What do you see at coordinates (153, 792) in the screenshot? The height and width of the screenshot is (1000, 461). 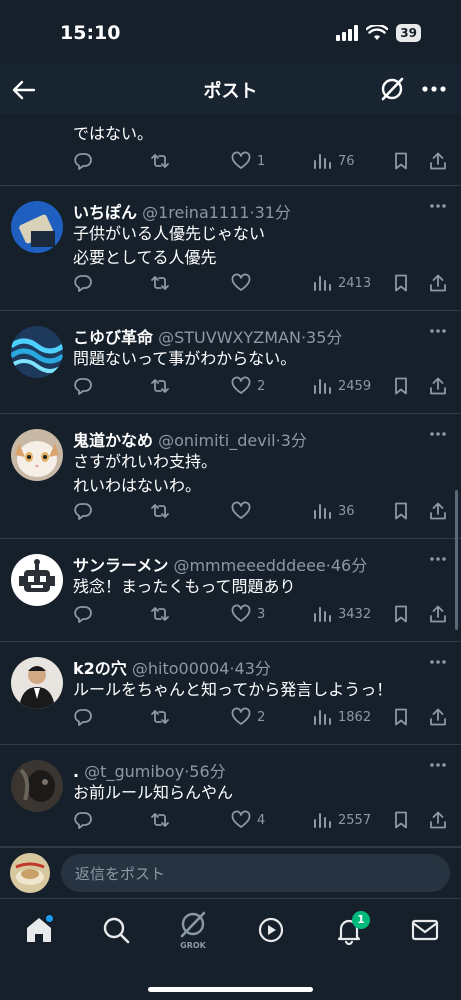 I see `post-text-line: お前ルール知らんやん` at bounding box center [153, 792].